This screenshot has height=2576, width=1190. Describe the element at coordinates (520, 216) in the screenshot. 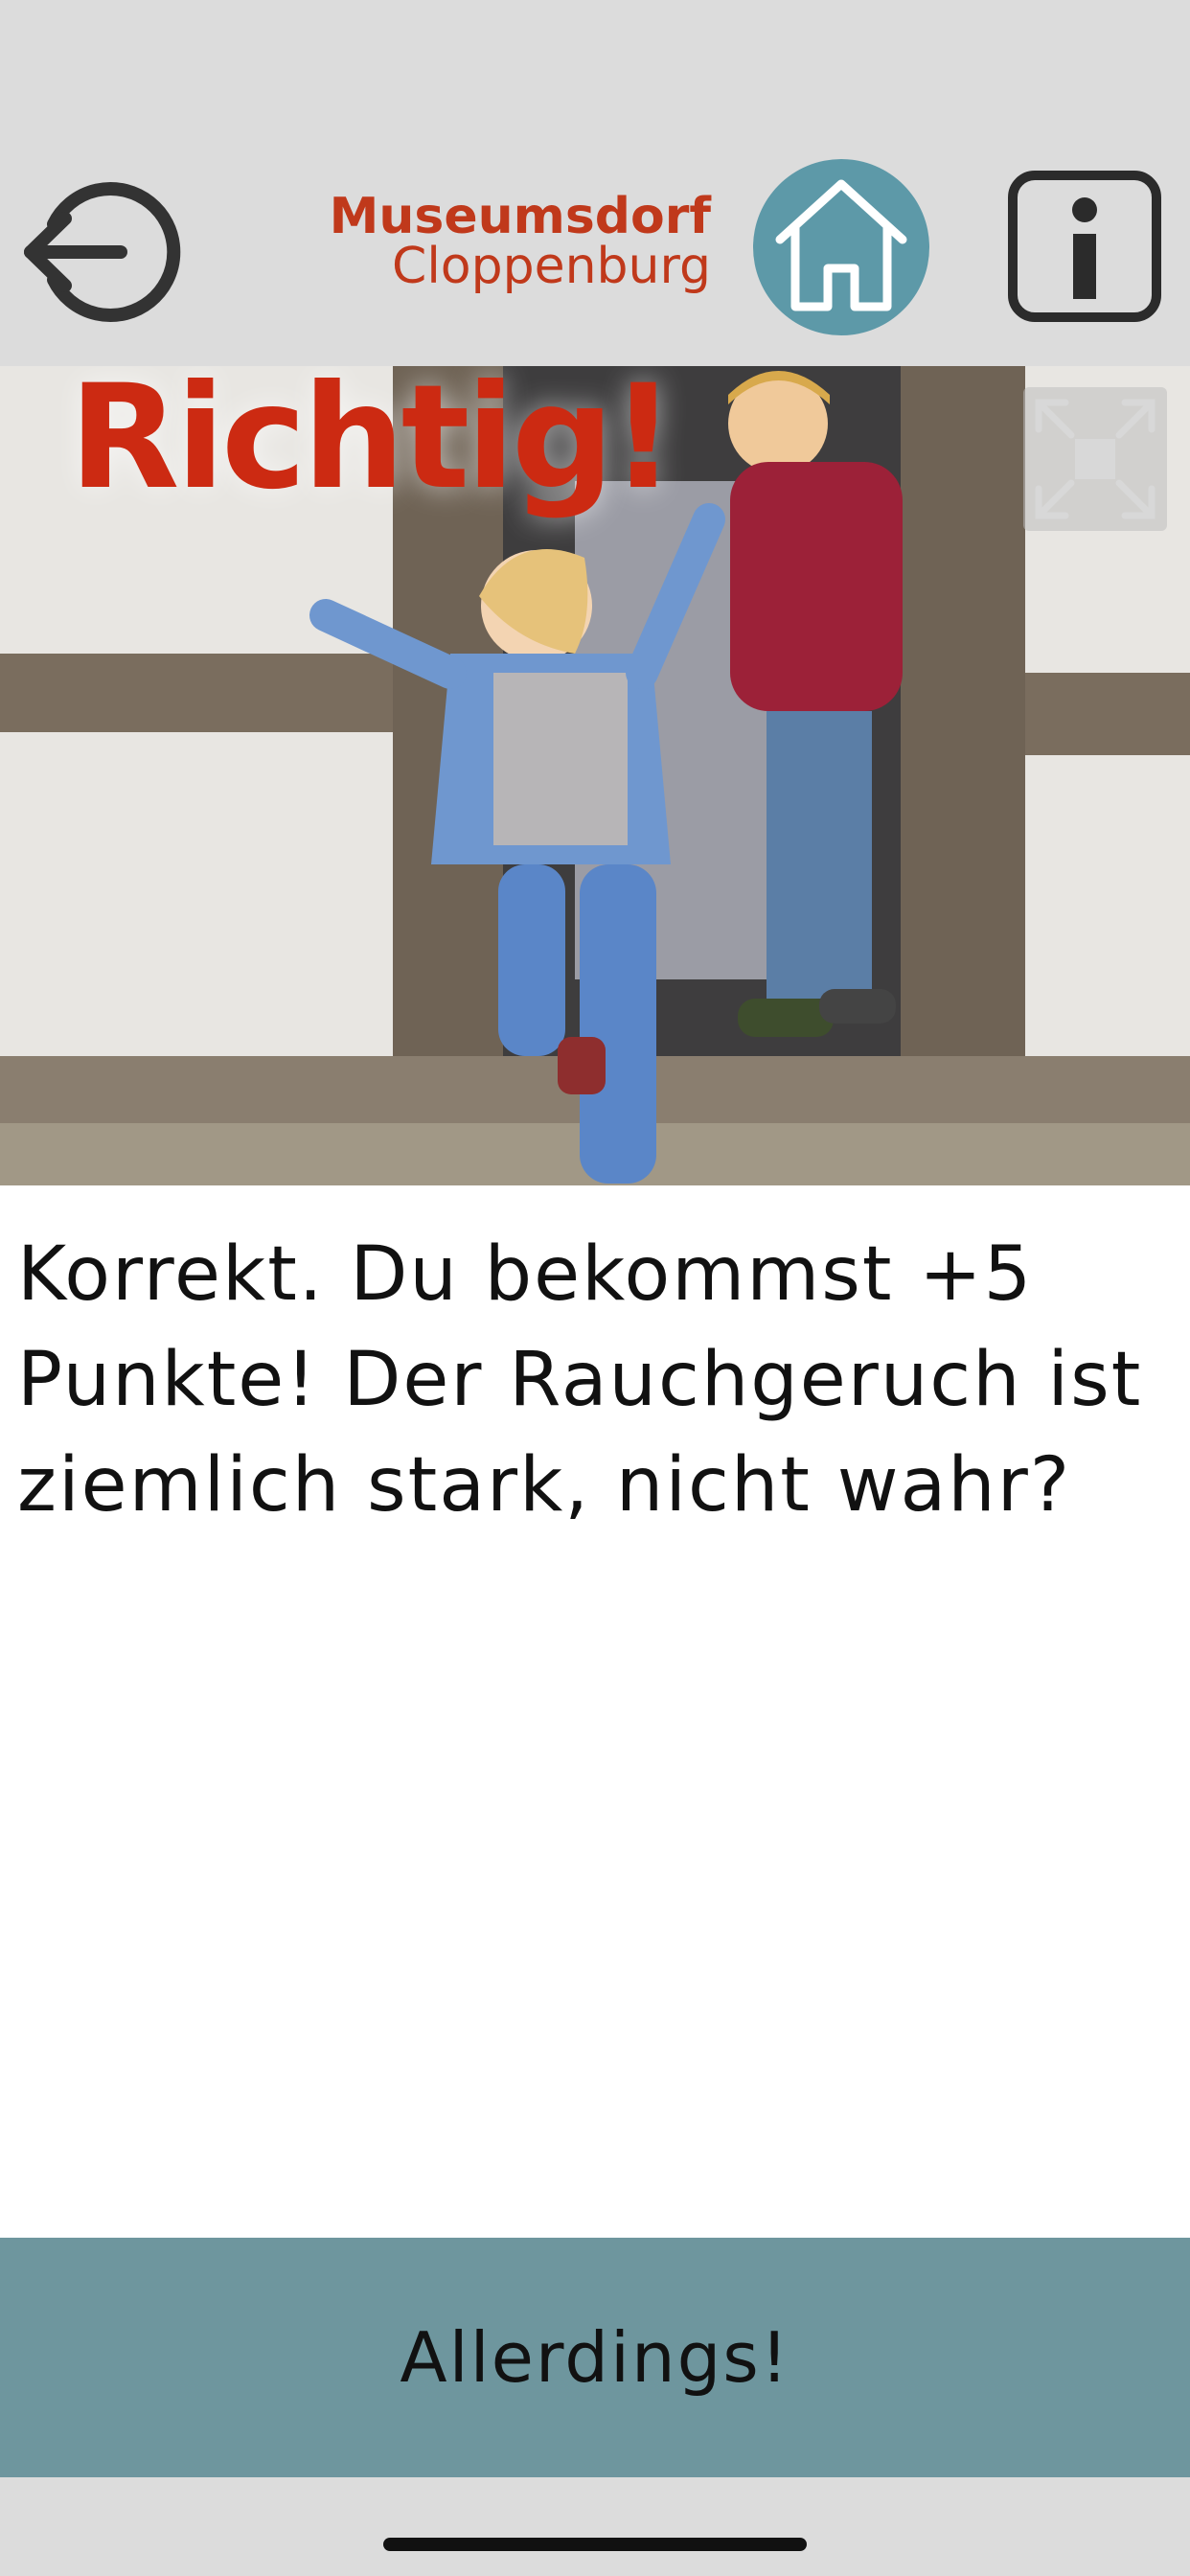

I see `logo-line-1: Museumsdorf` at that location.